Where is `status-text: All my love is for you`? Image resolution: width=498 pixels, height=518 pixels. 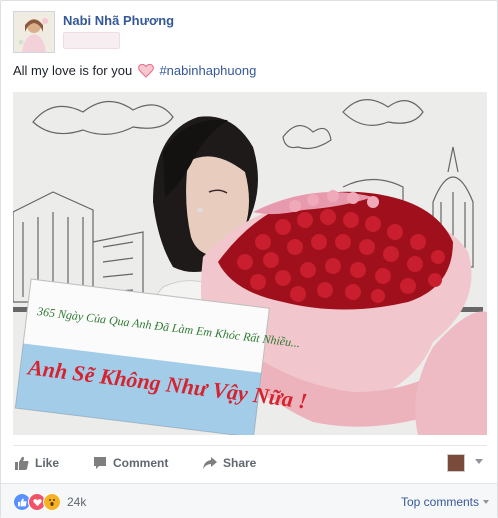 status-text: All my love is for you is located at coordinates (73, 70).